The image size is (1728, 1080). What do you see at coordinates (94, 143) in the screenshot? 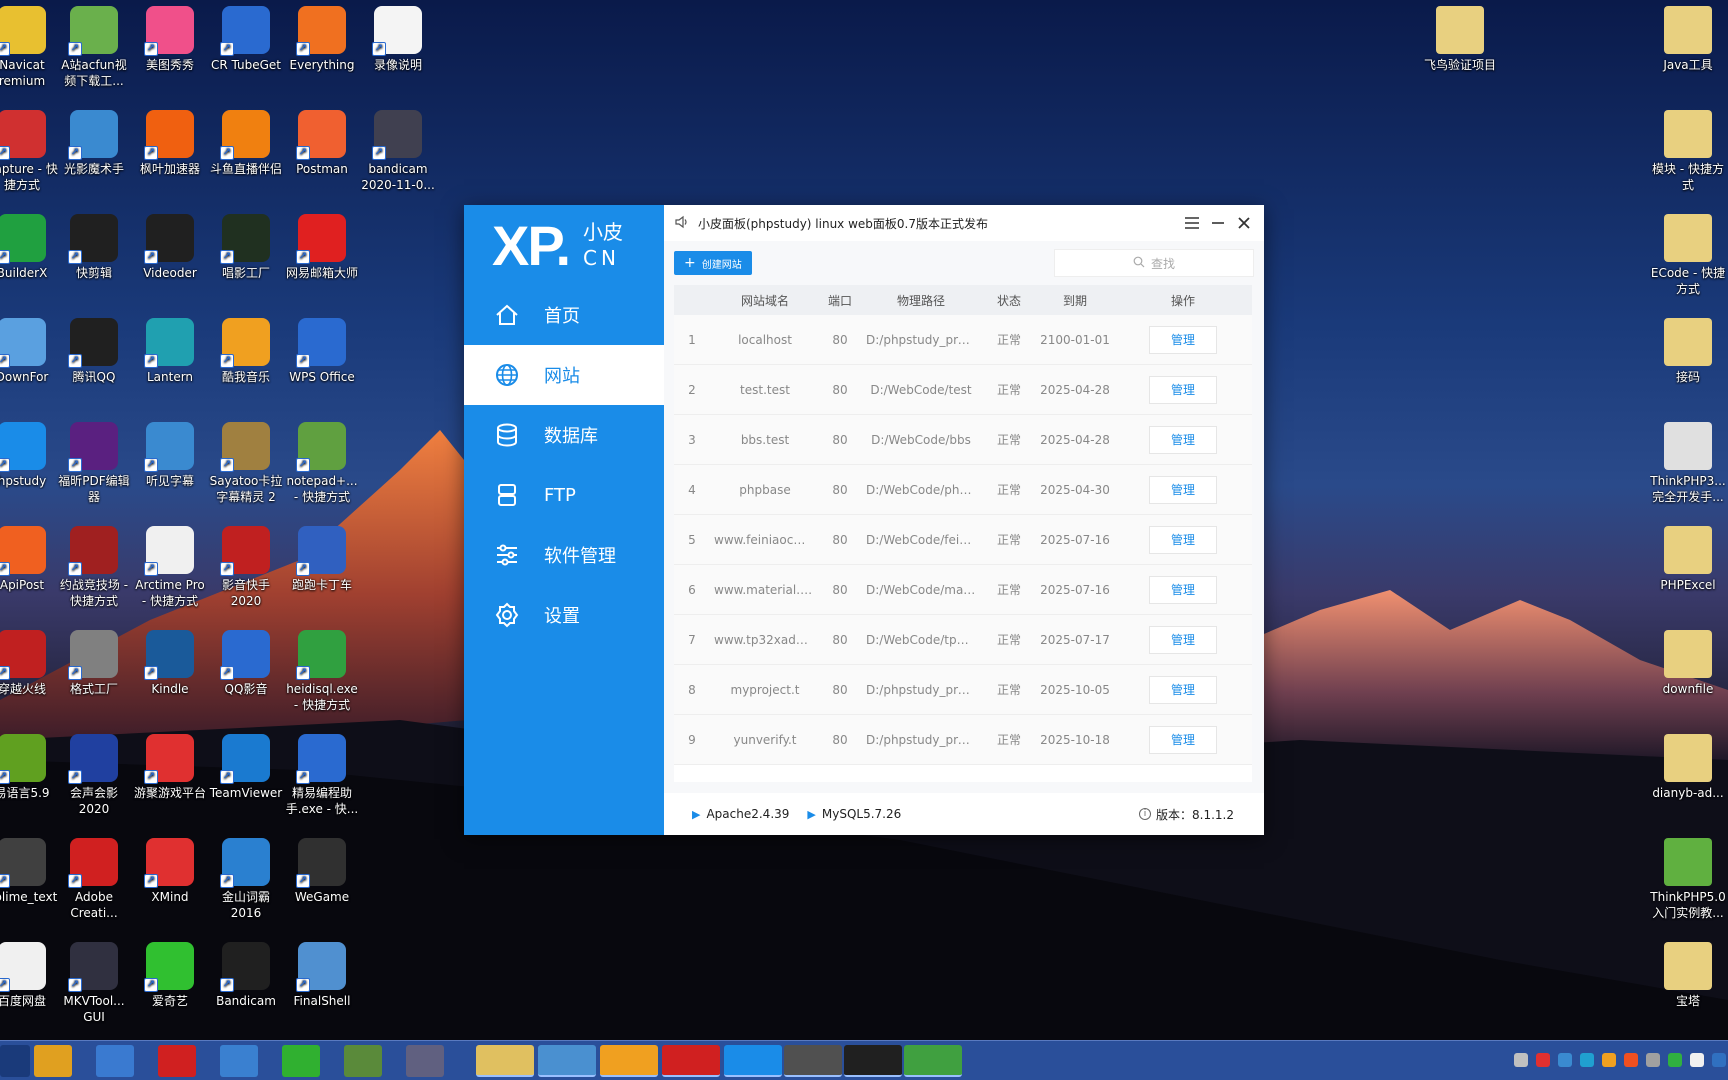
I see `desktop-icon: ↗ 光影魔术手` at bounding box center [94, 143].